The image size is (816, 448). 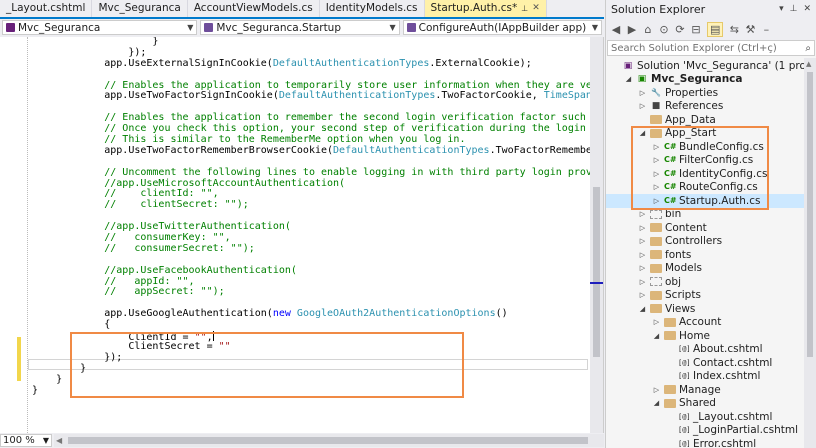 What do you see at coordinates (808, 48) in the screenshot?
I see `search-icon: ⌕` at bounding box center [808, 48].